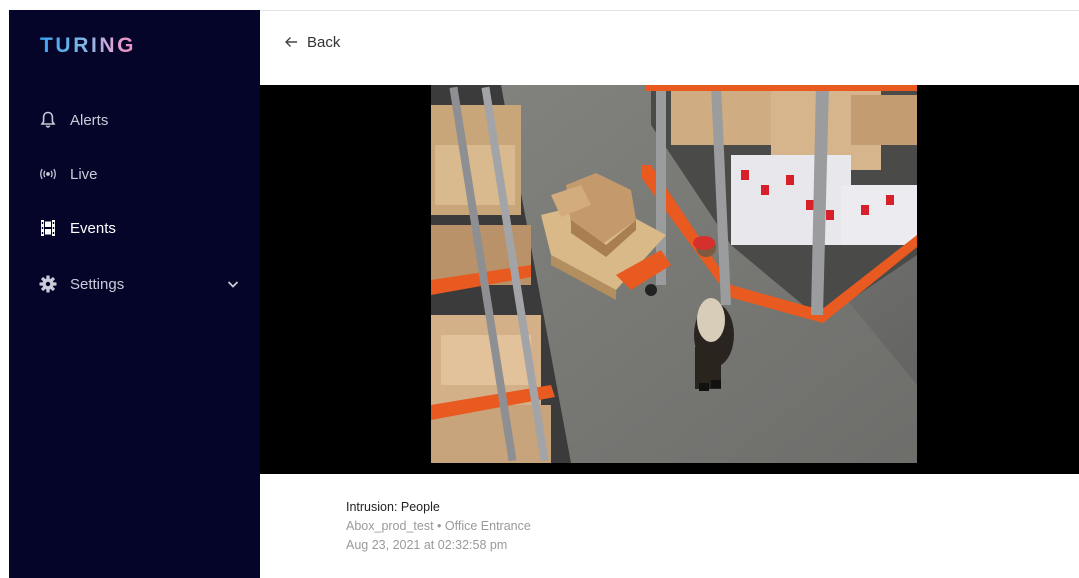 This screenshot has width=1079, height=578. What do you see at coordinates (539, 5) in the screenshot?
I see `window-top-margin` at bounding box center [539, 5].